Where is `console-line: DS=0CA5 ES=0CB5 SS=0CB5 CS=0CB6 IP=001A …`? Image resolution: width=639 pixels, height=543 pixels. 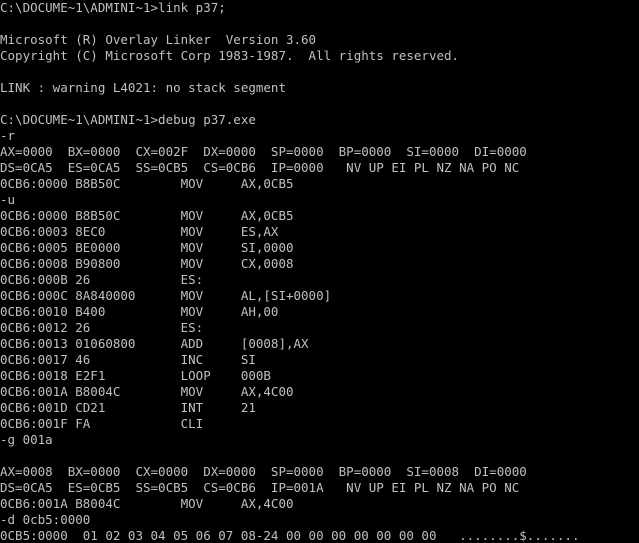
console-line: DS=0CA5 ES=0CB5 SS=0CB5 CS=0CB6 IP=001A … is located at coordinates (260, 487).